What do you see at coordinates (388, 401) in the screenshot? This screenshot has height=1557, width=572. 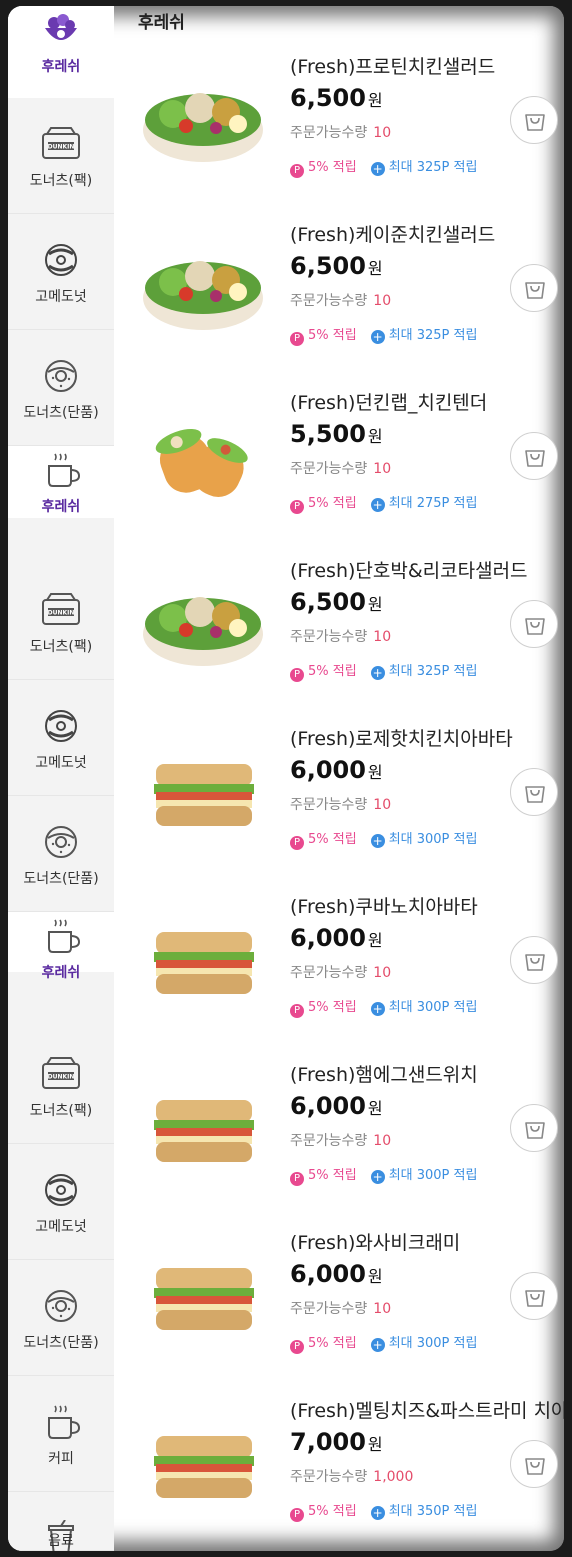 I see `product-name: (Fresh)던킨랩_치킨텐더` at bounding box center [388, 401].